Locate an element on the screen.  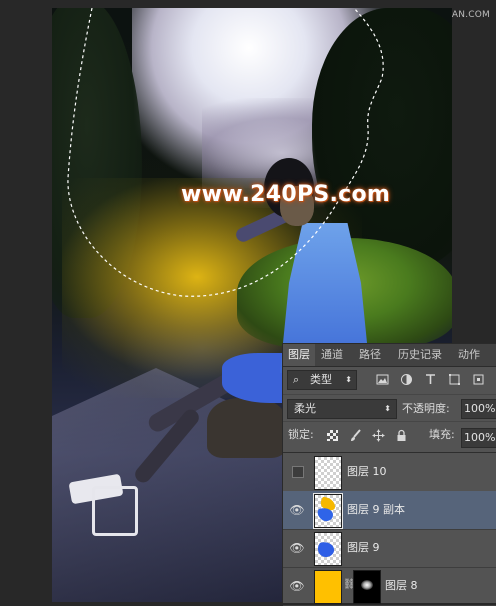
layer-filter-row: ⌕ 类型 ⬍ is located at coordinates (389, 380).